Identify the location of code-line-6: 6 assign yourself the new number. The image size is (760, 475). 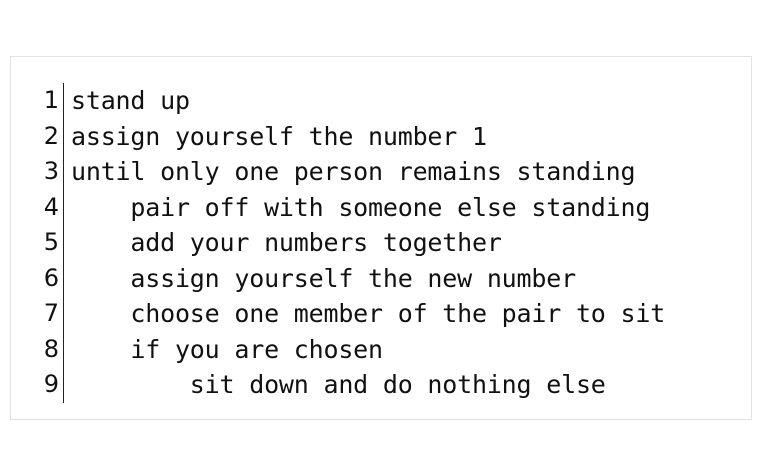
(351, 278).